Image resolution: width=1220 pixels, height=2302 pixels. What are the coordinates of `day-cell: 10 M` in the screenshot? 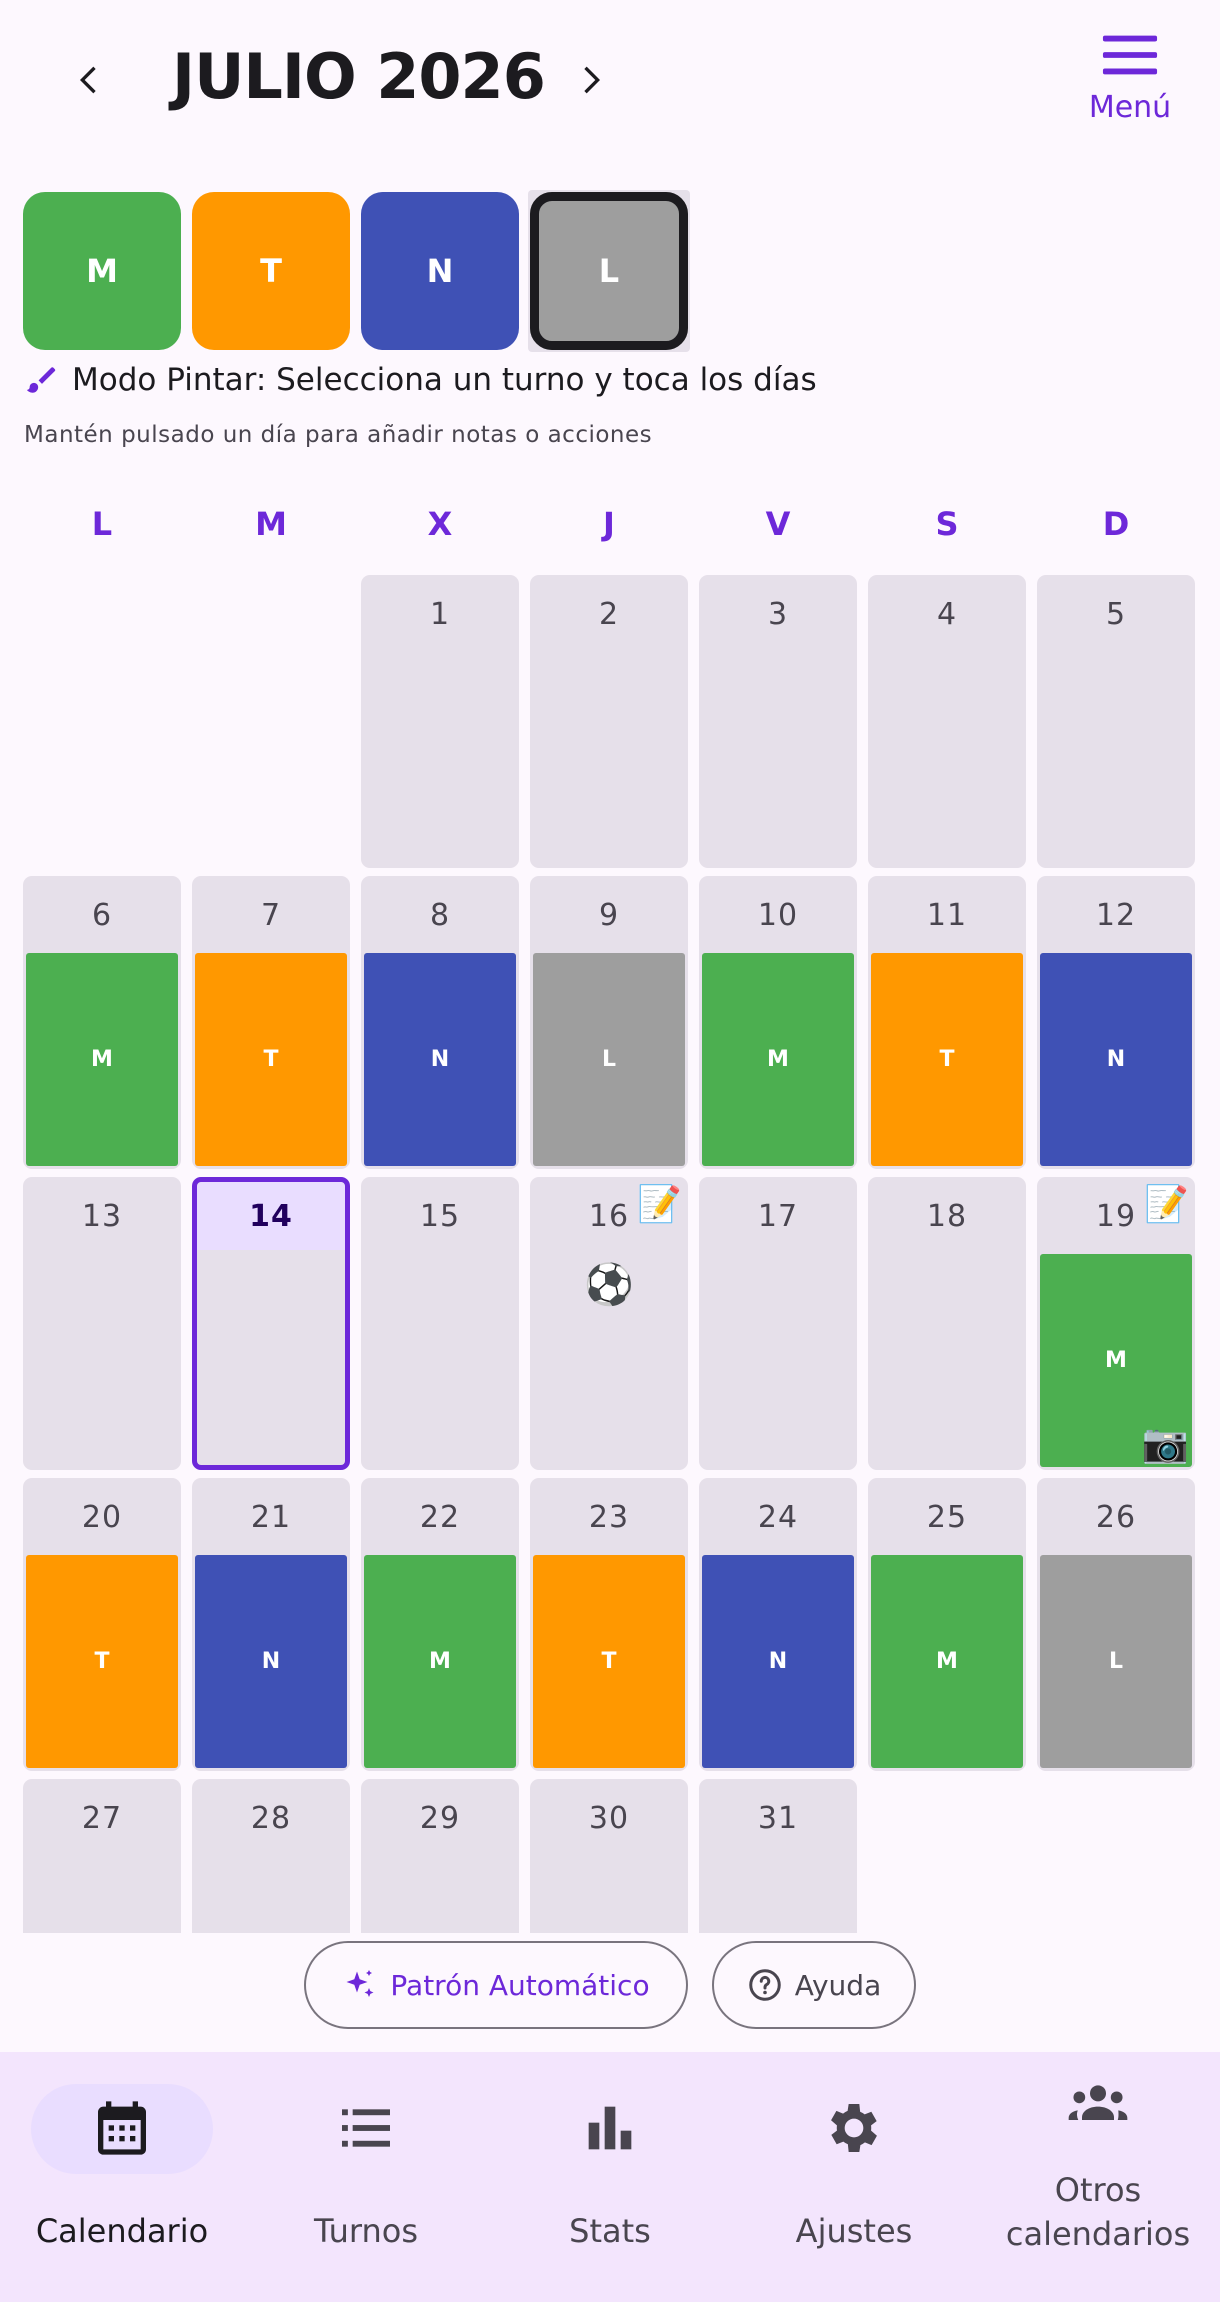 It's located at (778, 1022).